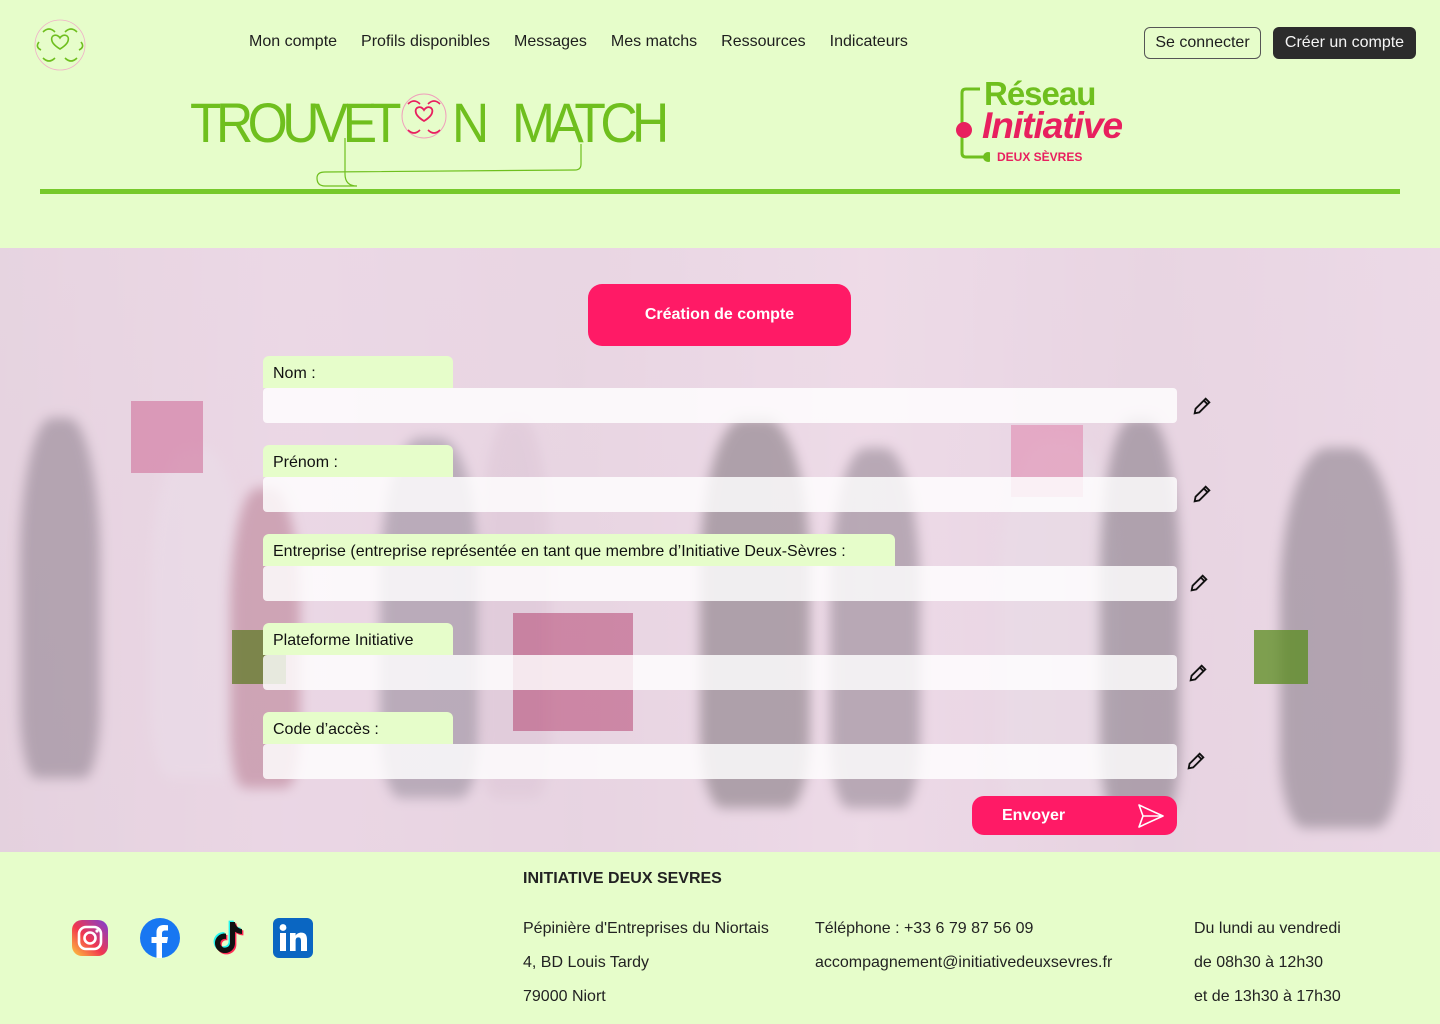 The height and width of the screenshot is (1024, 1440). Describe the element at coordinates (1267, 996) in the screenshot. I see `footer-hours-line-3: et de 13h30 à 17h30` at that location.